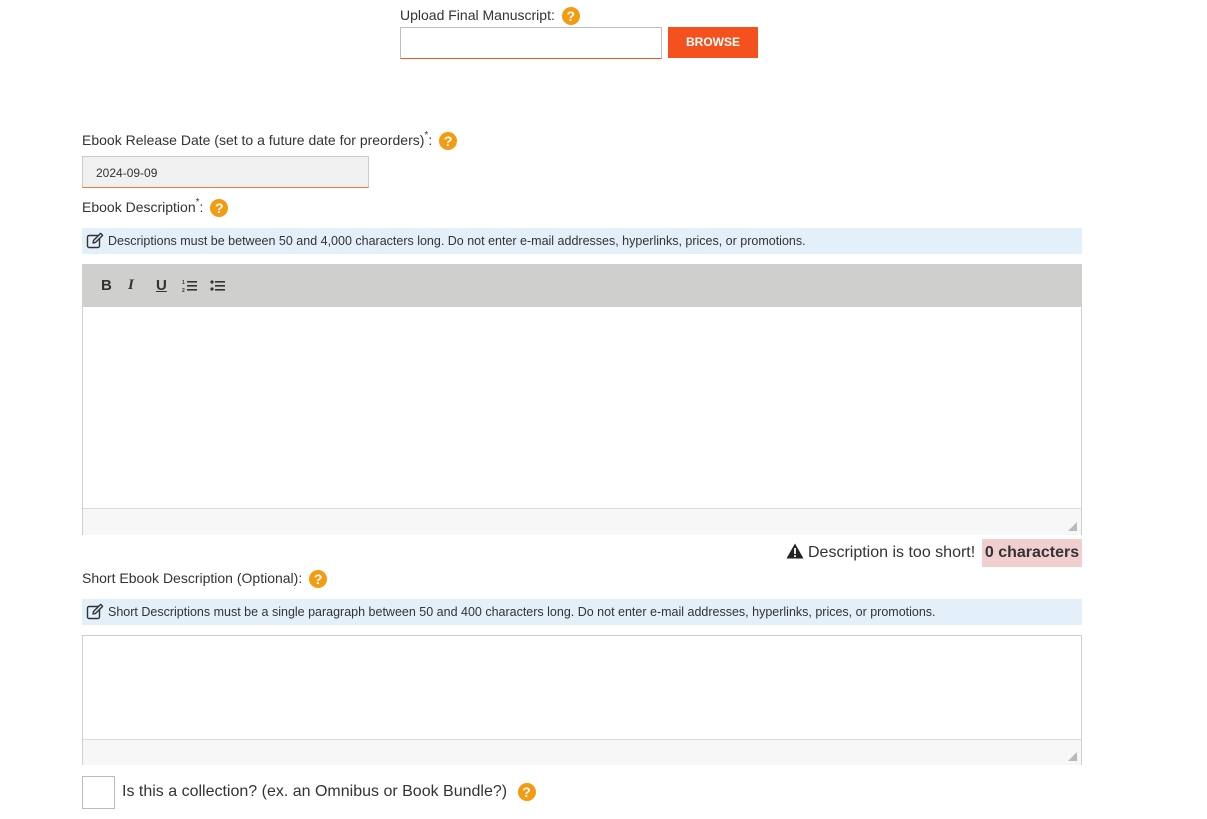  Describe the element at coordinates (477, 15) in the screenshot. I see `manuscript-label: Upload Final Manuscript:` at that location.